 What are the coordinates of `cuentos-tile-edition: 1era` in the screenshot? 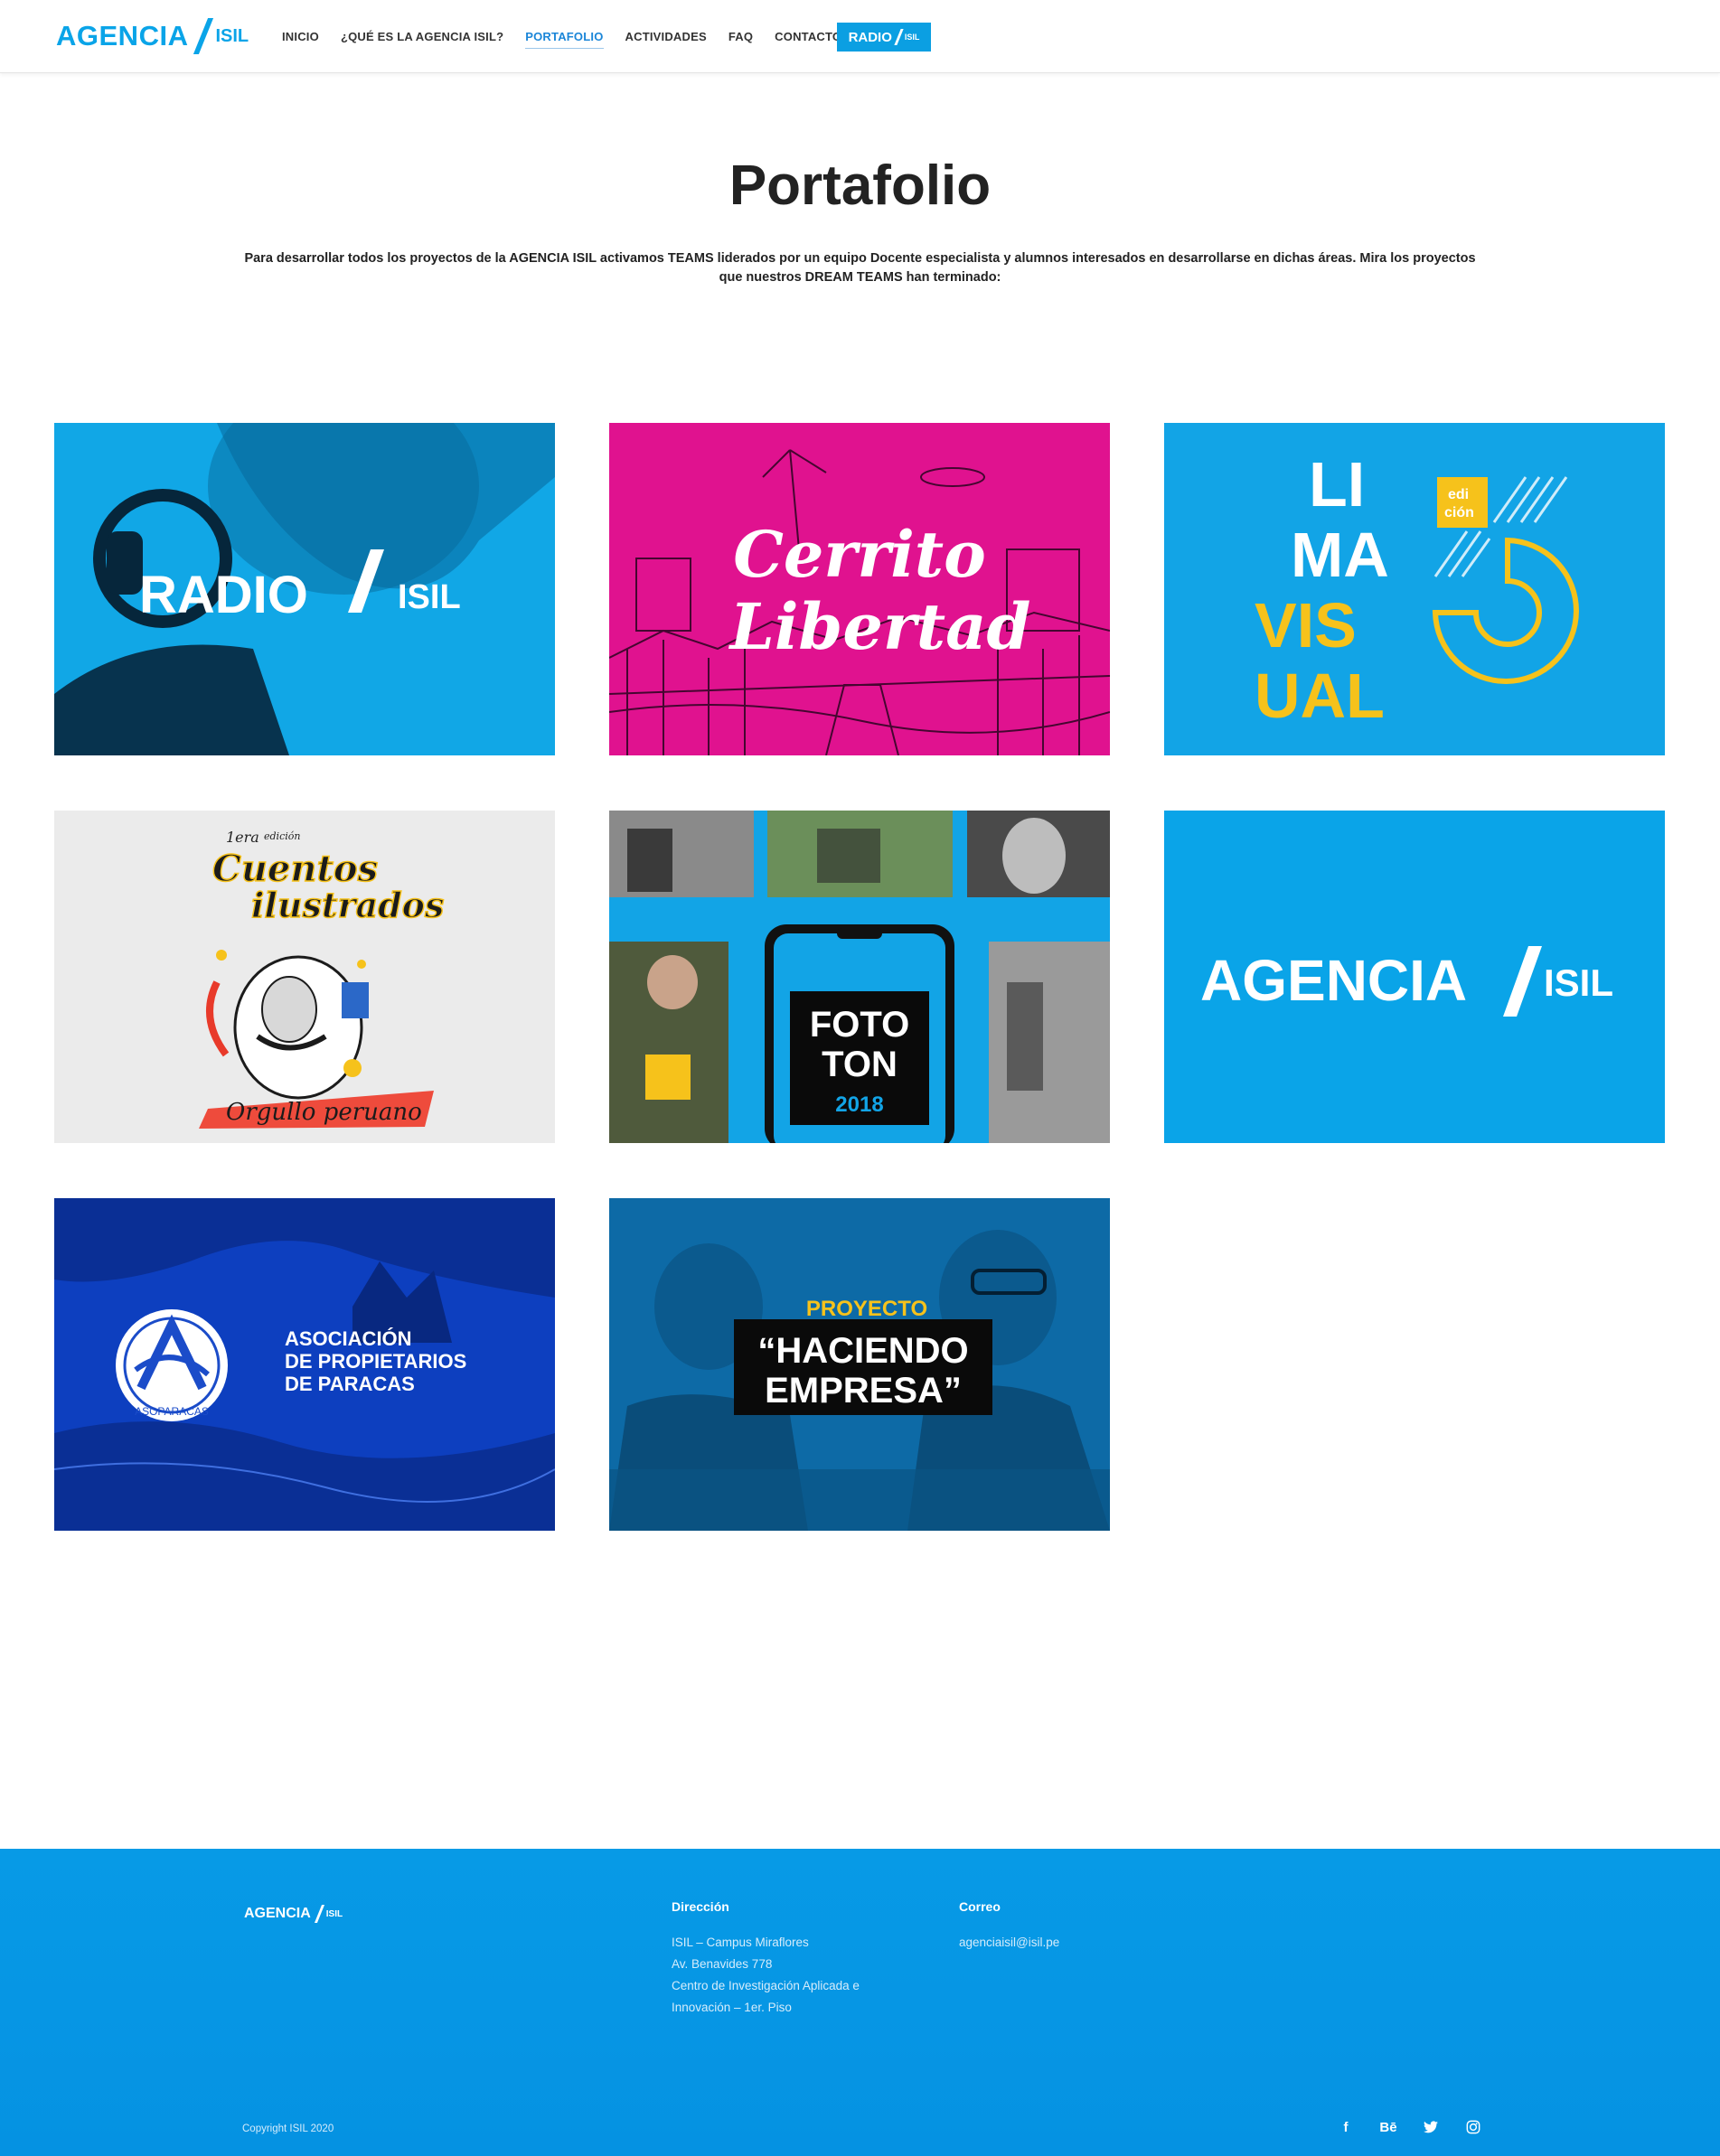 It's located at (242, 837).